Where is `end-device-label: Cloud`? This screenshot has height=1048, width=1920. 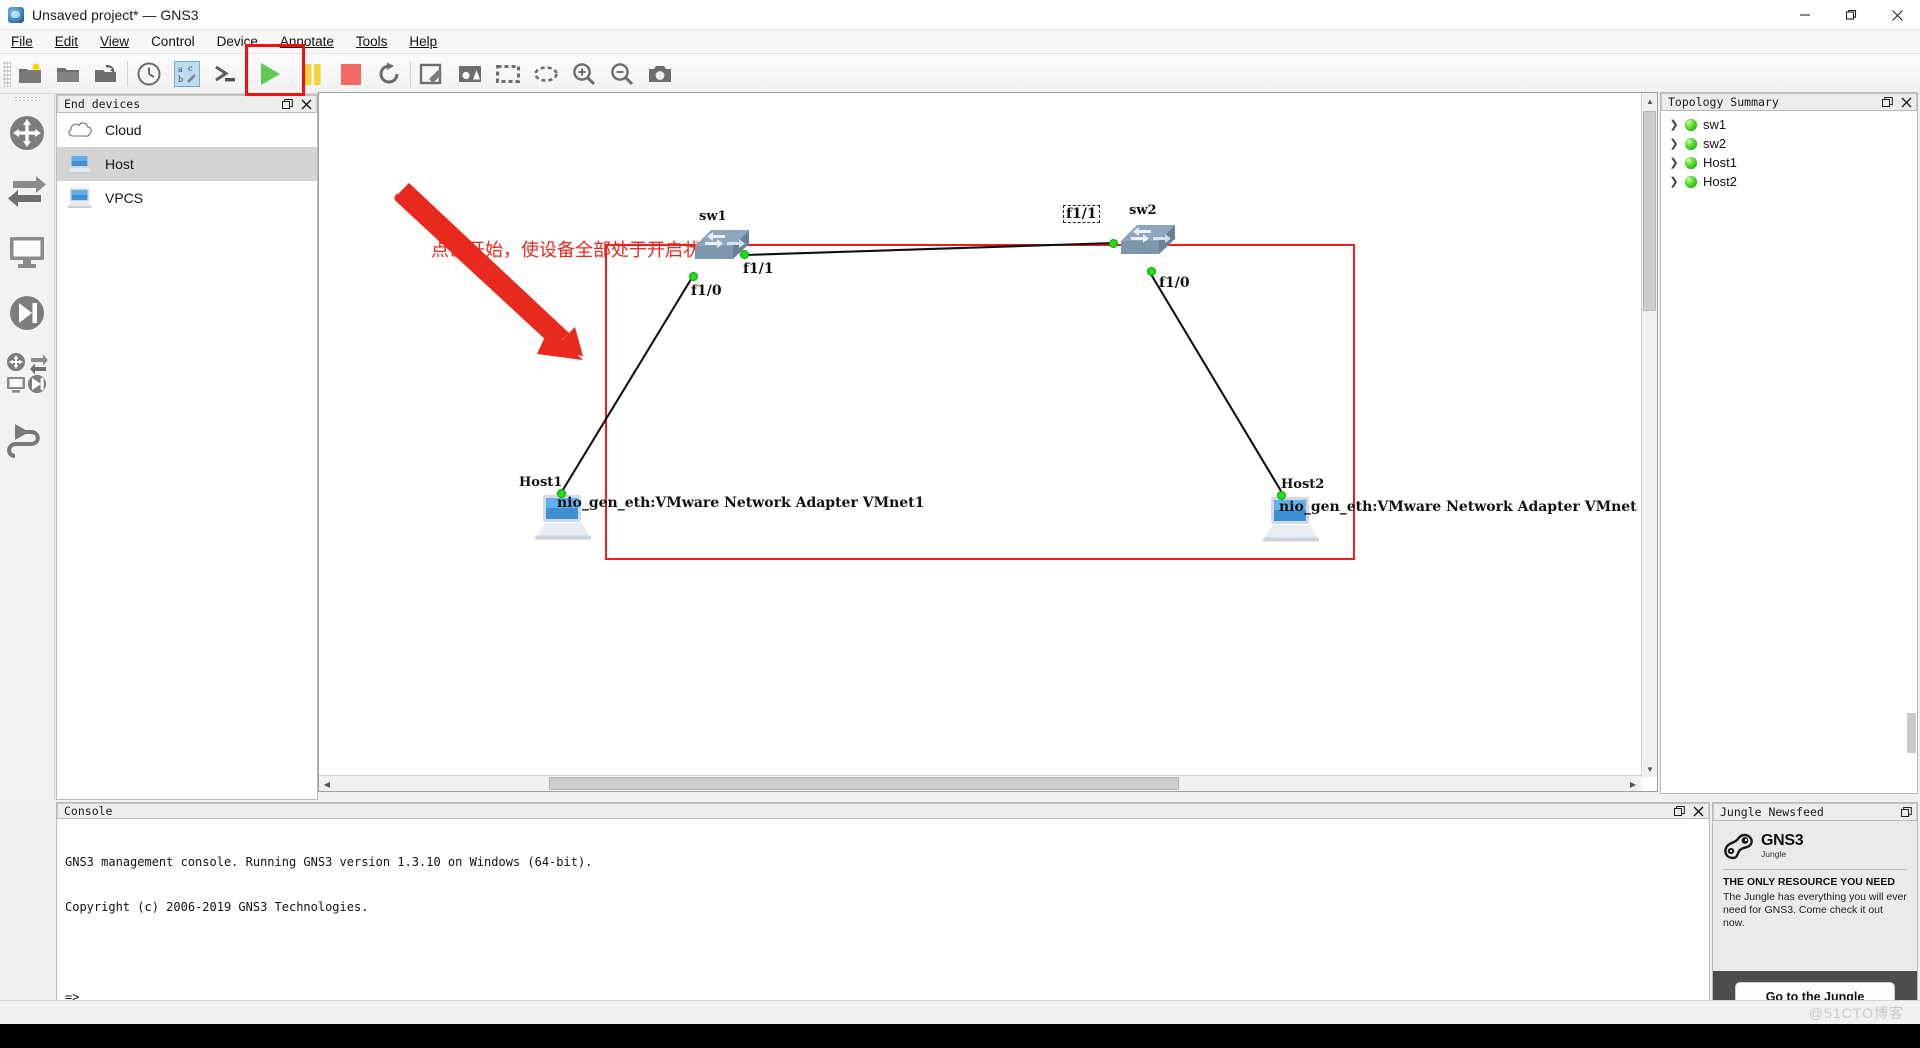
end-device-label: Cloud is located at coordinates (123, 130).